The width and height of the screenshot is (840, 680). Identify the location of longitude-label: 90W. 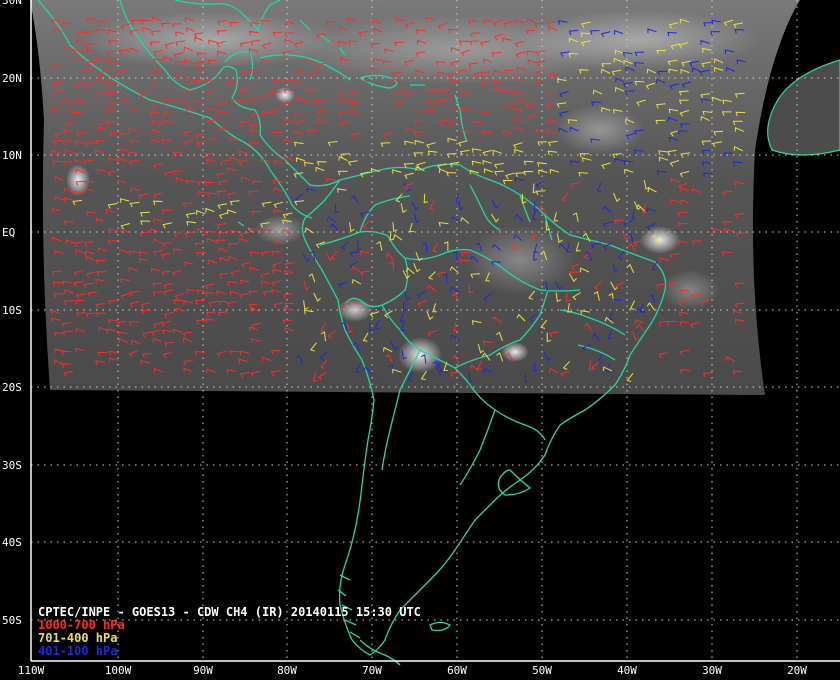
(203, 670).